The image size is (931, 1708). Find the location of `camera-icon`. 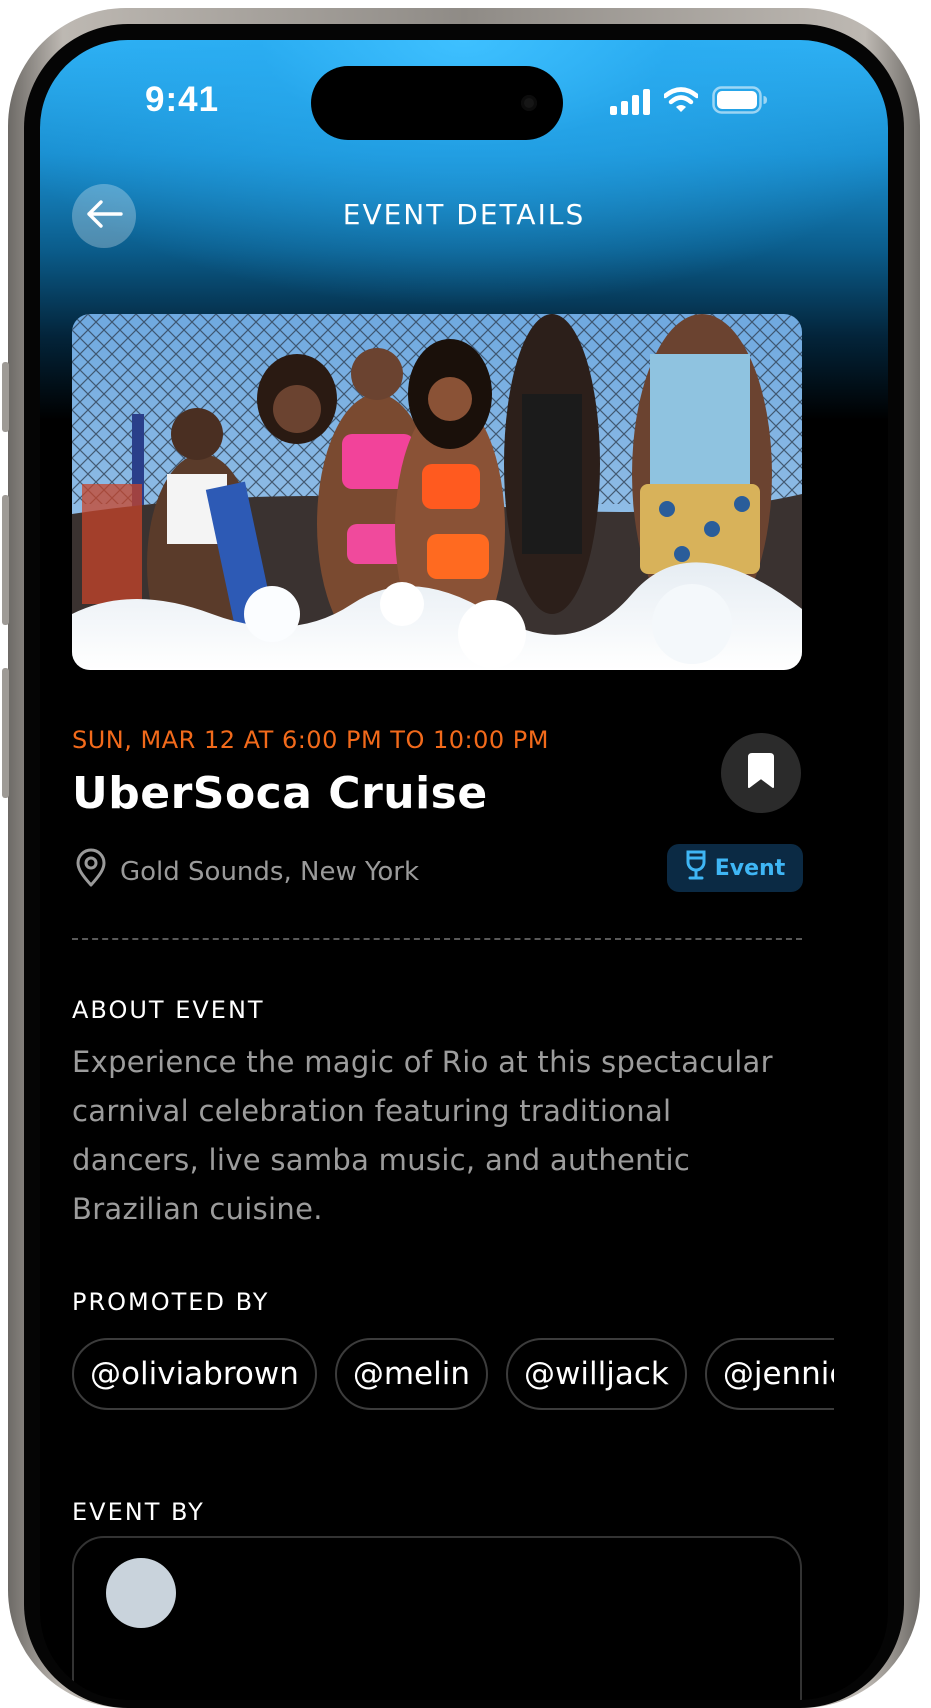

camera-icon is located at coordinates (529, 103).